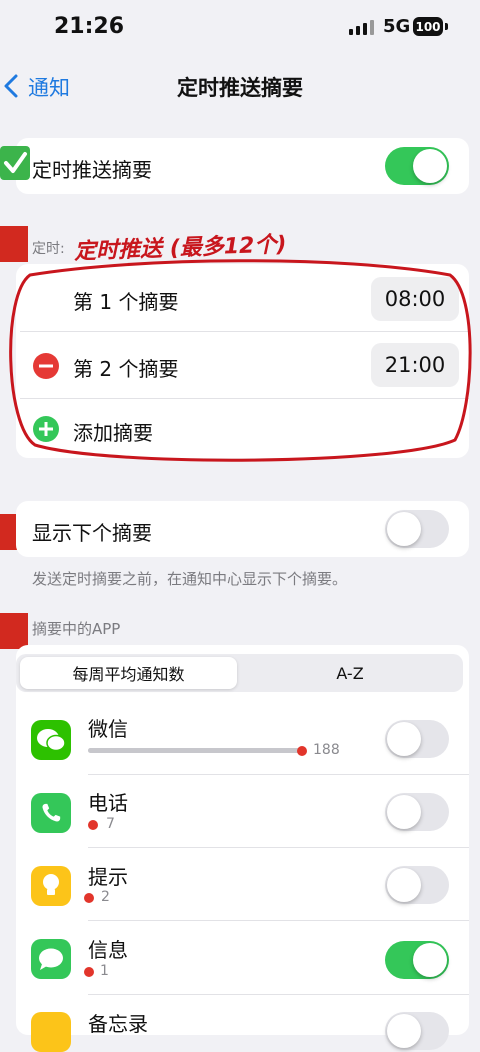 The image size is (480, 1052). I want to click on battery-tip, so click(446, 26).